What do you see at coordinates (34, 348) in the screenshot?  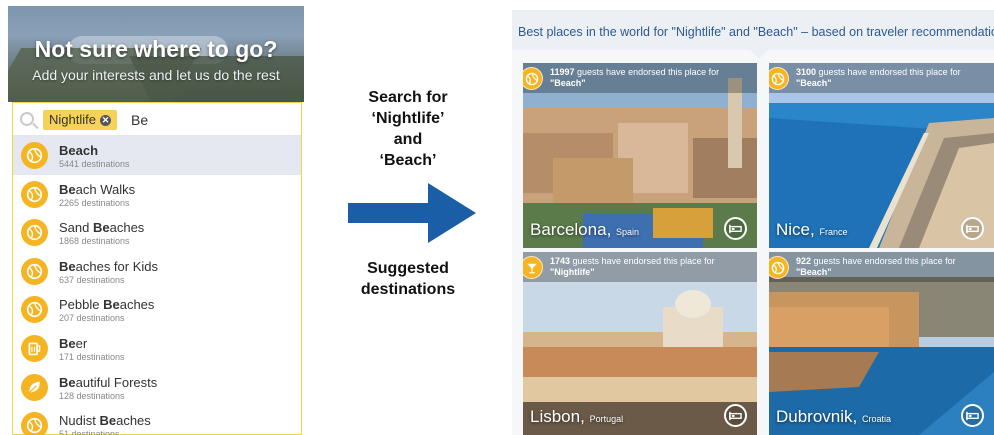 I see `beer-mug-icon` at bounding box center [34, 348].